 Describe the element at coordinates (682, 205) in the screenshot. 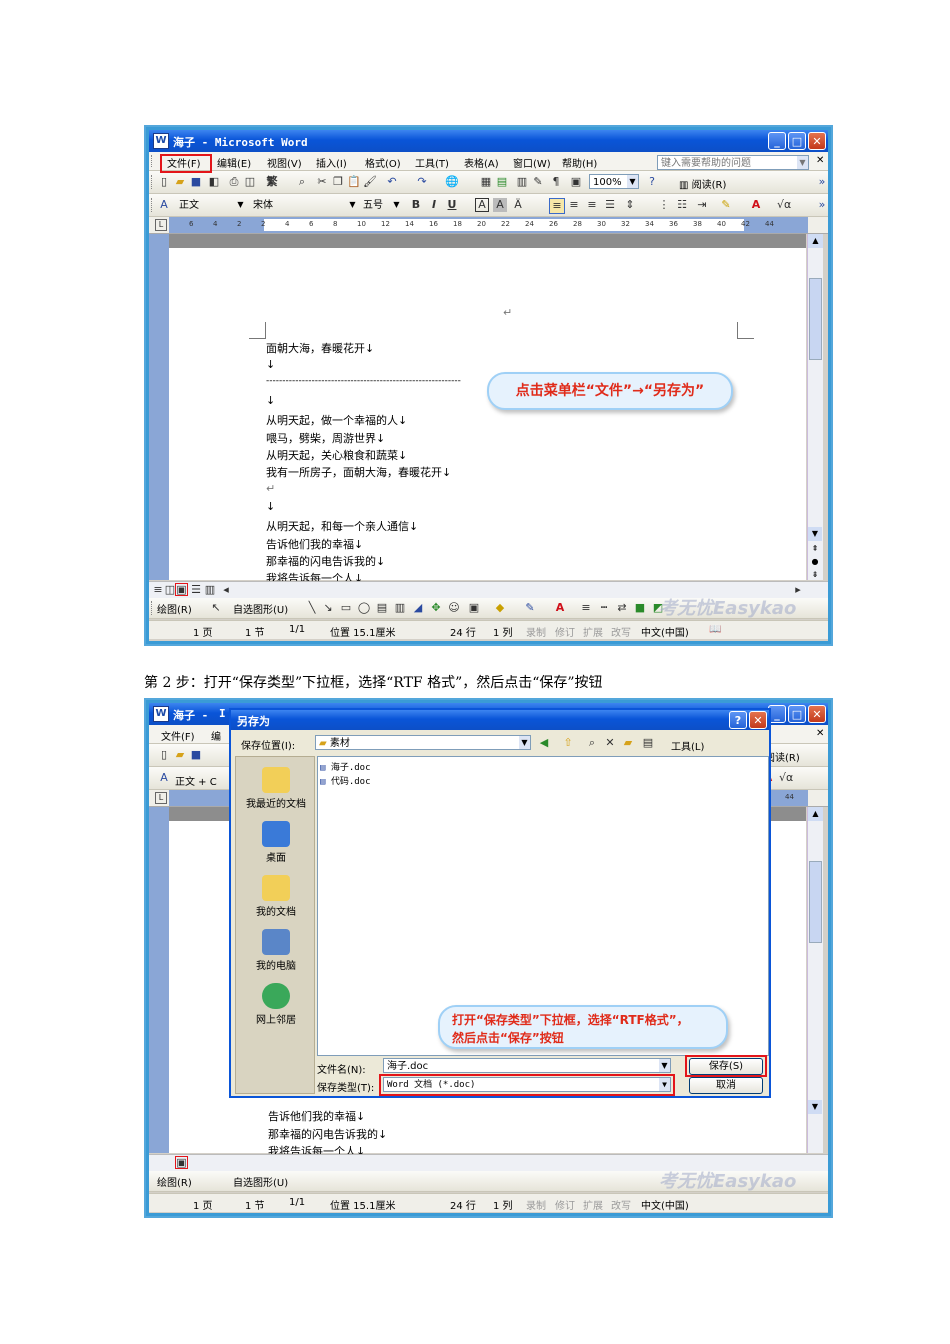

I see `bullets-icon: ☷` at that location.